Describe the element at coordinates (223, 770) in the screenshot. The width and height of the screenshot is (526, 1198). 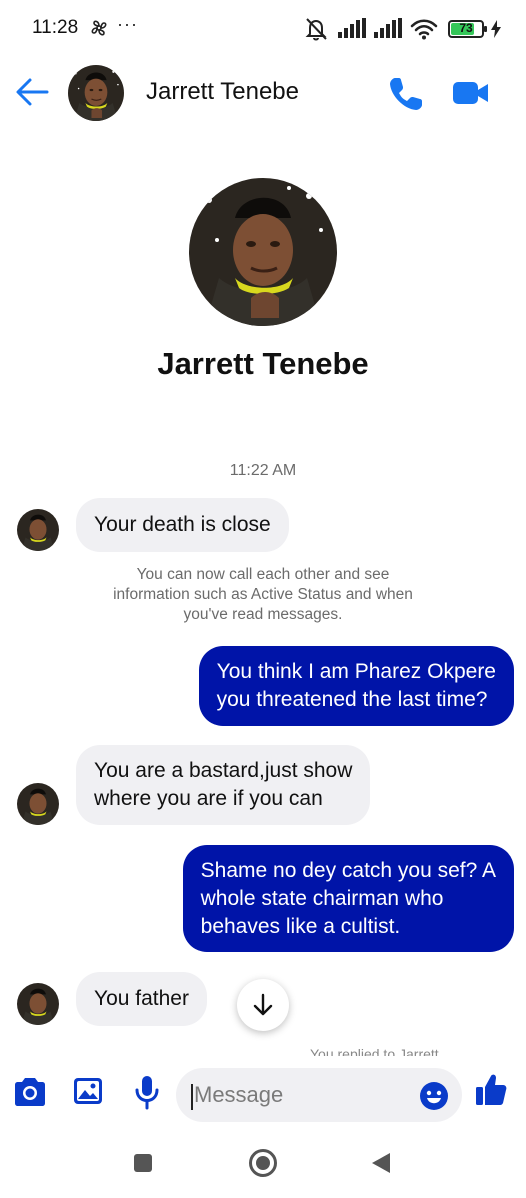
I see `message-text: You are a bastard,just show` at that location.